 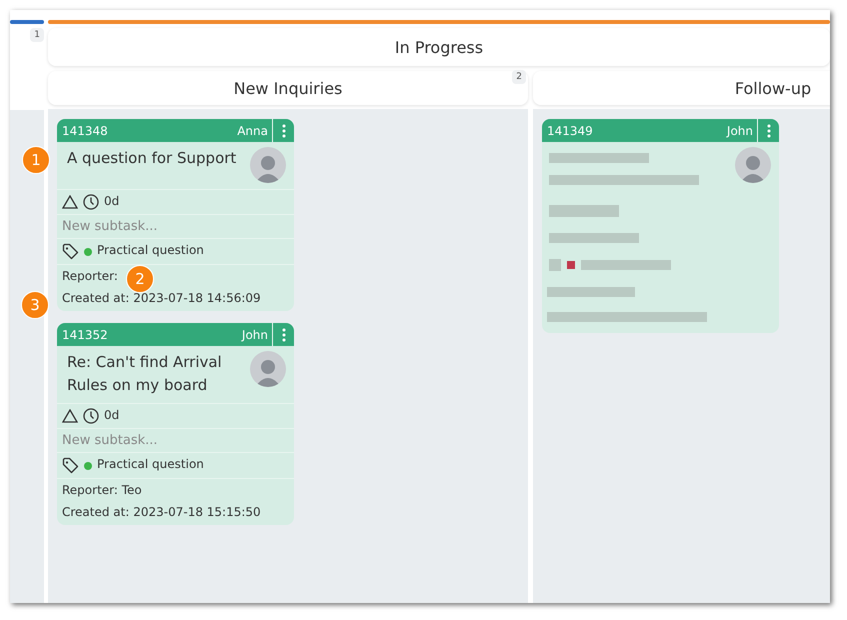 I want to click on task-id: 141349, so click(x=570, y=131).